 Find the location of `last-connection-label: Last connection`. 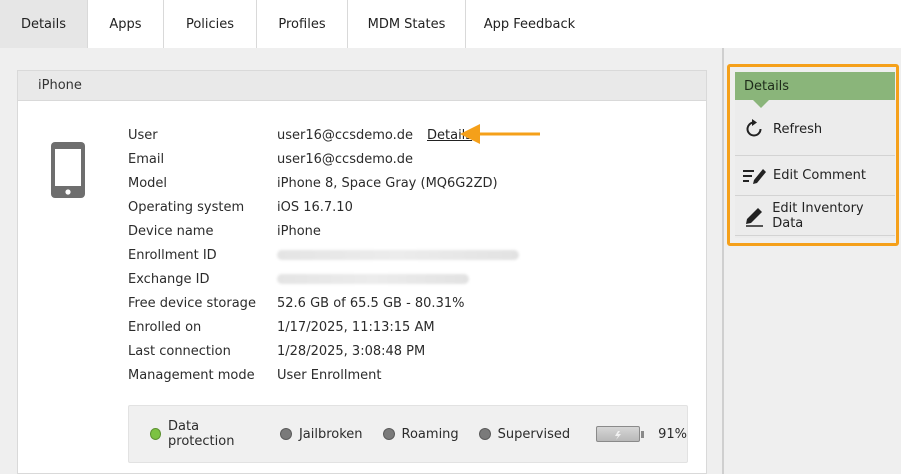

last-connection-label: Last connection is located at coordinates (179, 351).